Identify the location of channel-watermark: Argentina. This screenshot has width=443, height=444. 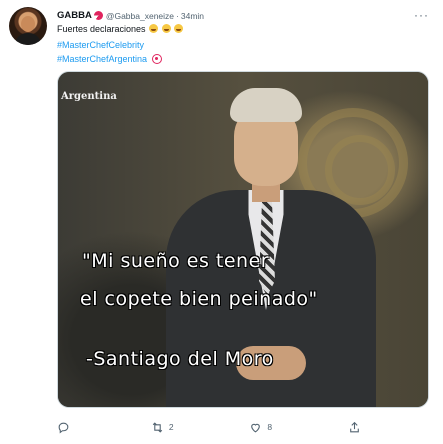
(89, 96).